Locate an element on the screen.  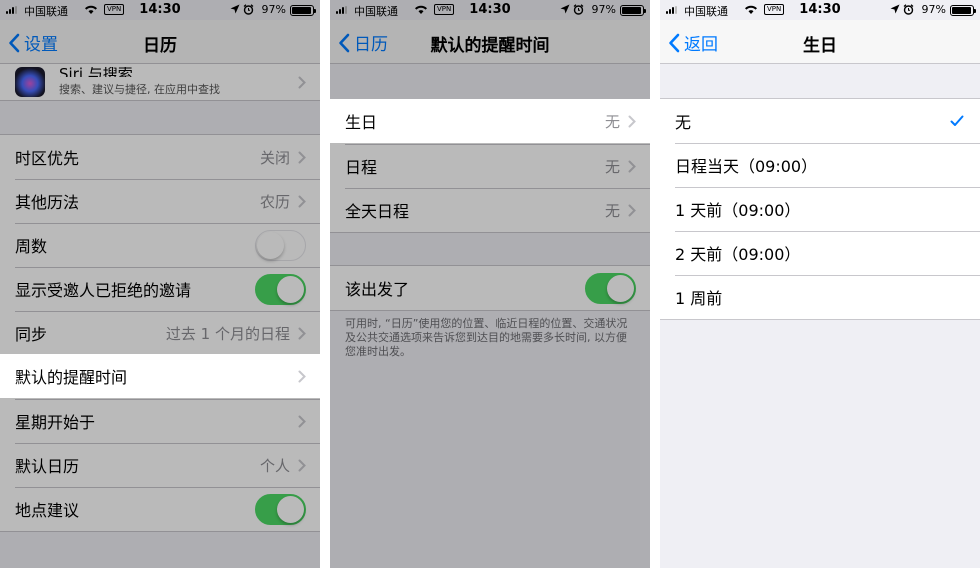
row-label: 周数 is located at coordinates (31, 246).